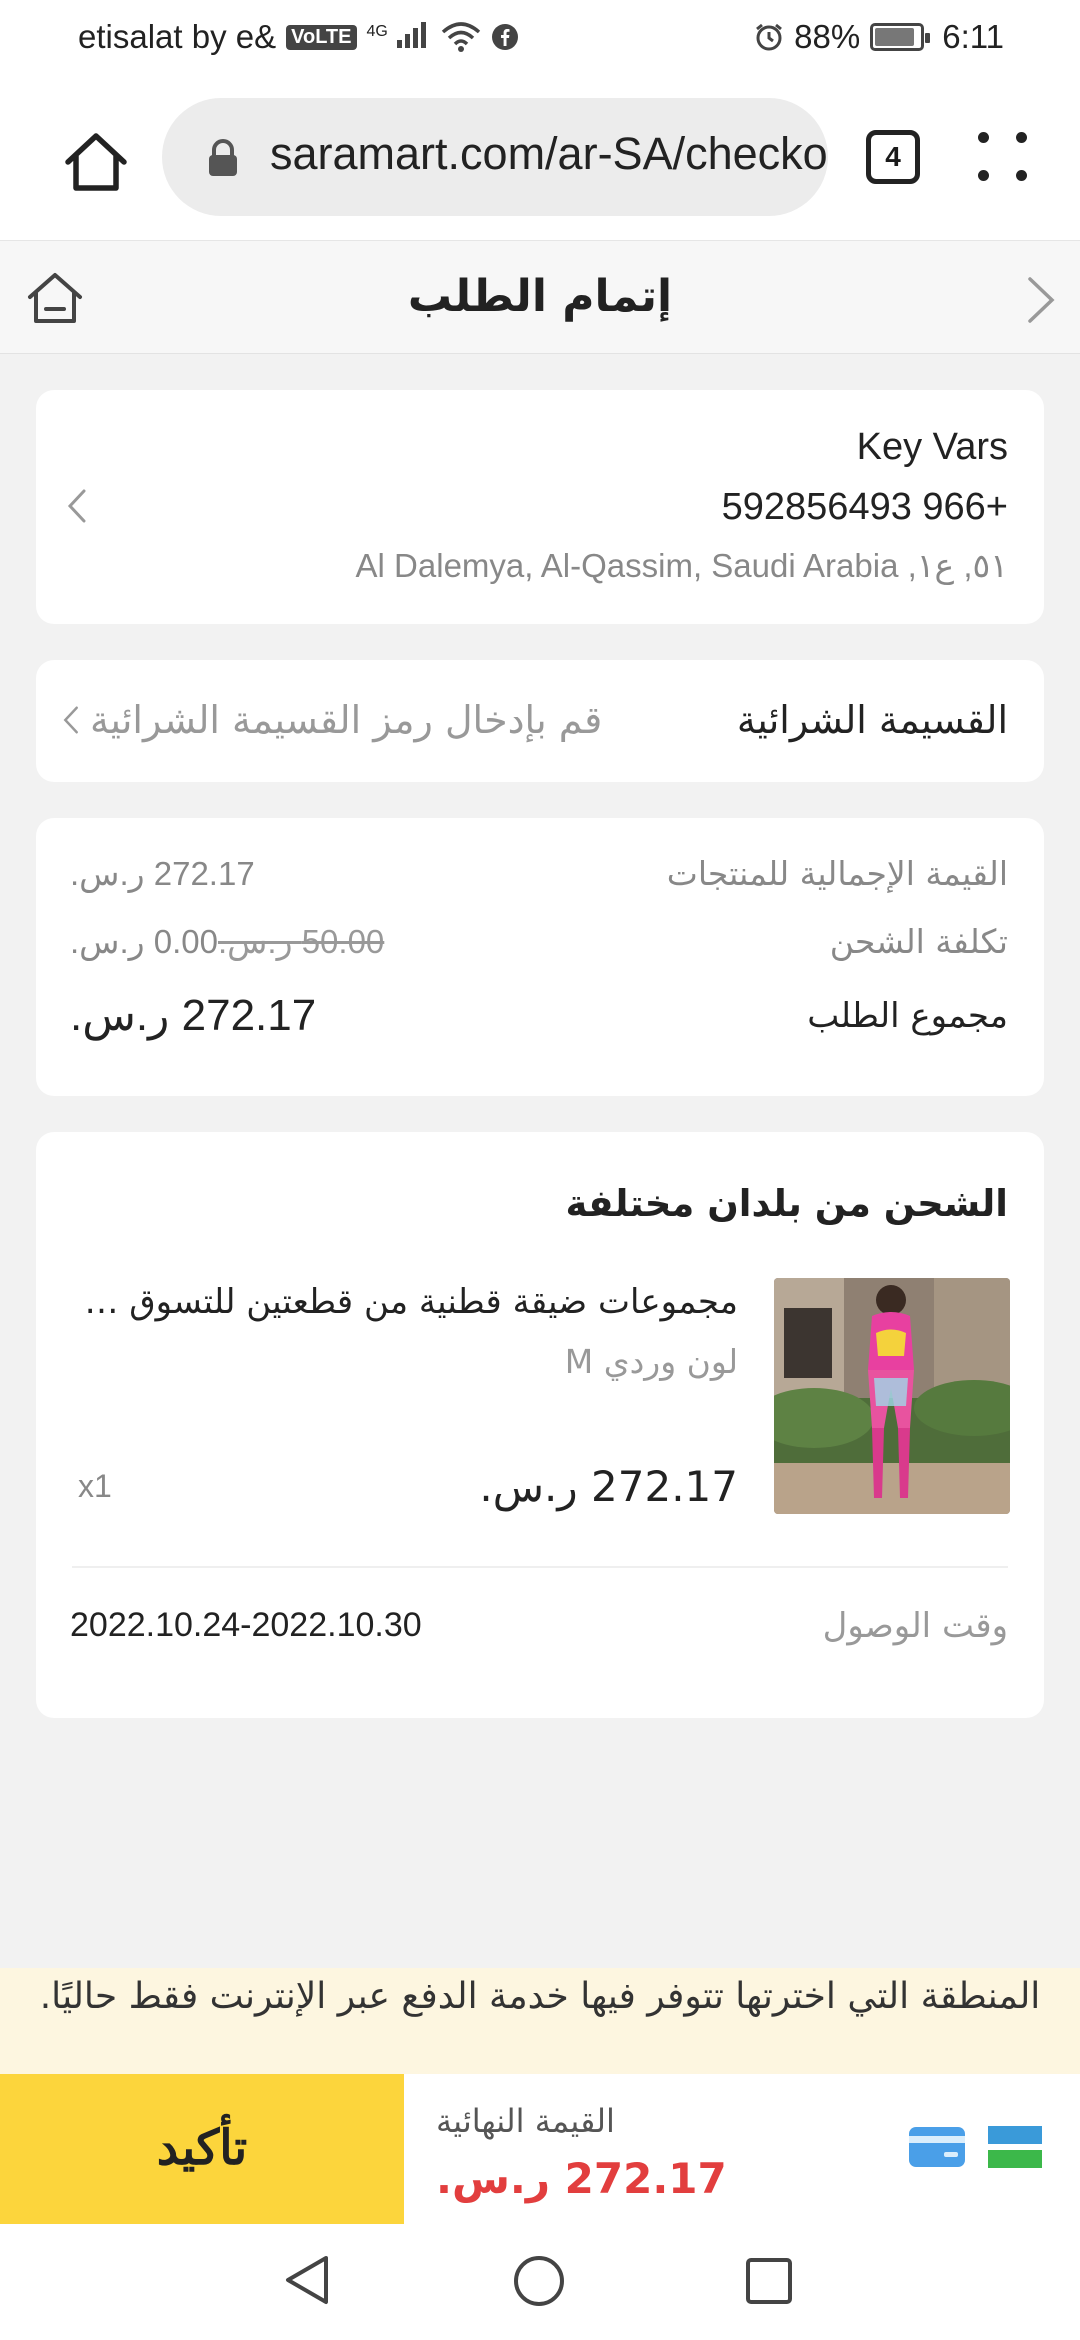 This screenshot has width=1080, height=2340. What do you see at coordinates (540, 1567) in the screenshot?
I see `divider` at bounding box center [540, 1567].